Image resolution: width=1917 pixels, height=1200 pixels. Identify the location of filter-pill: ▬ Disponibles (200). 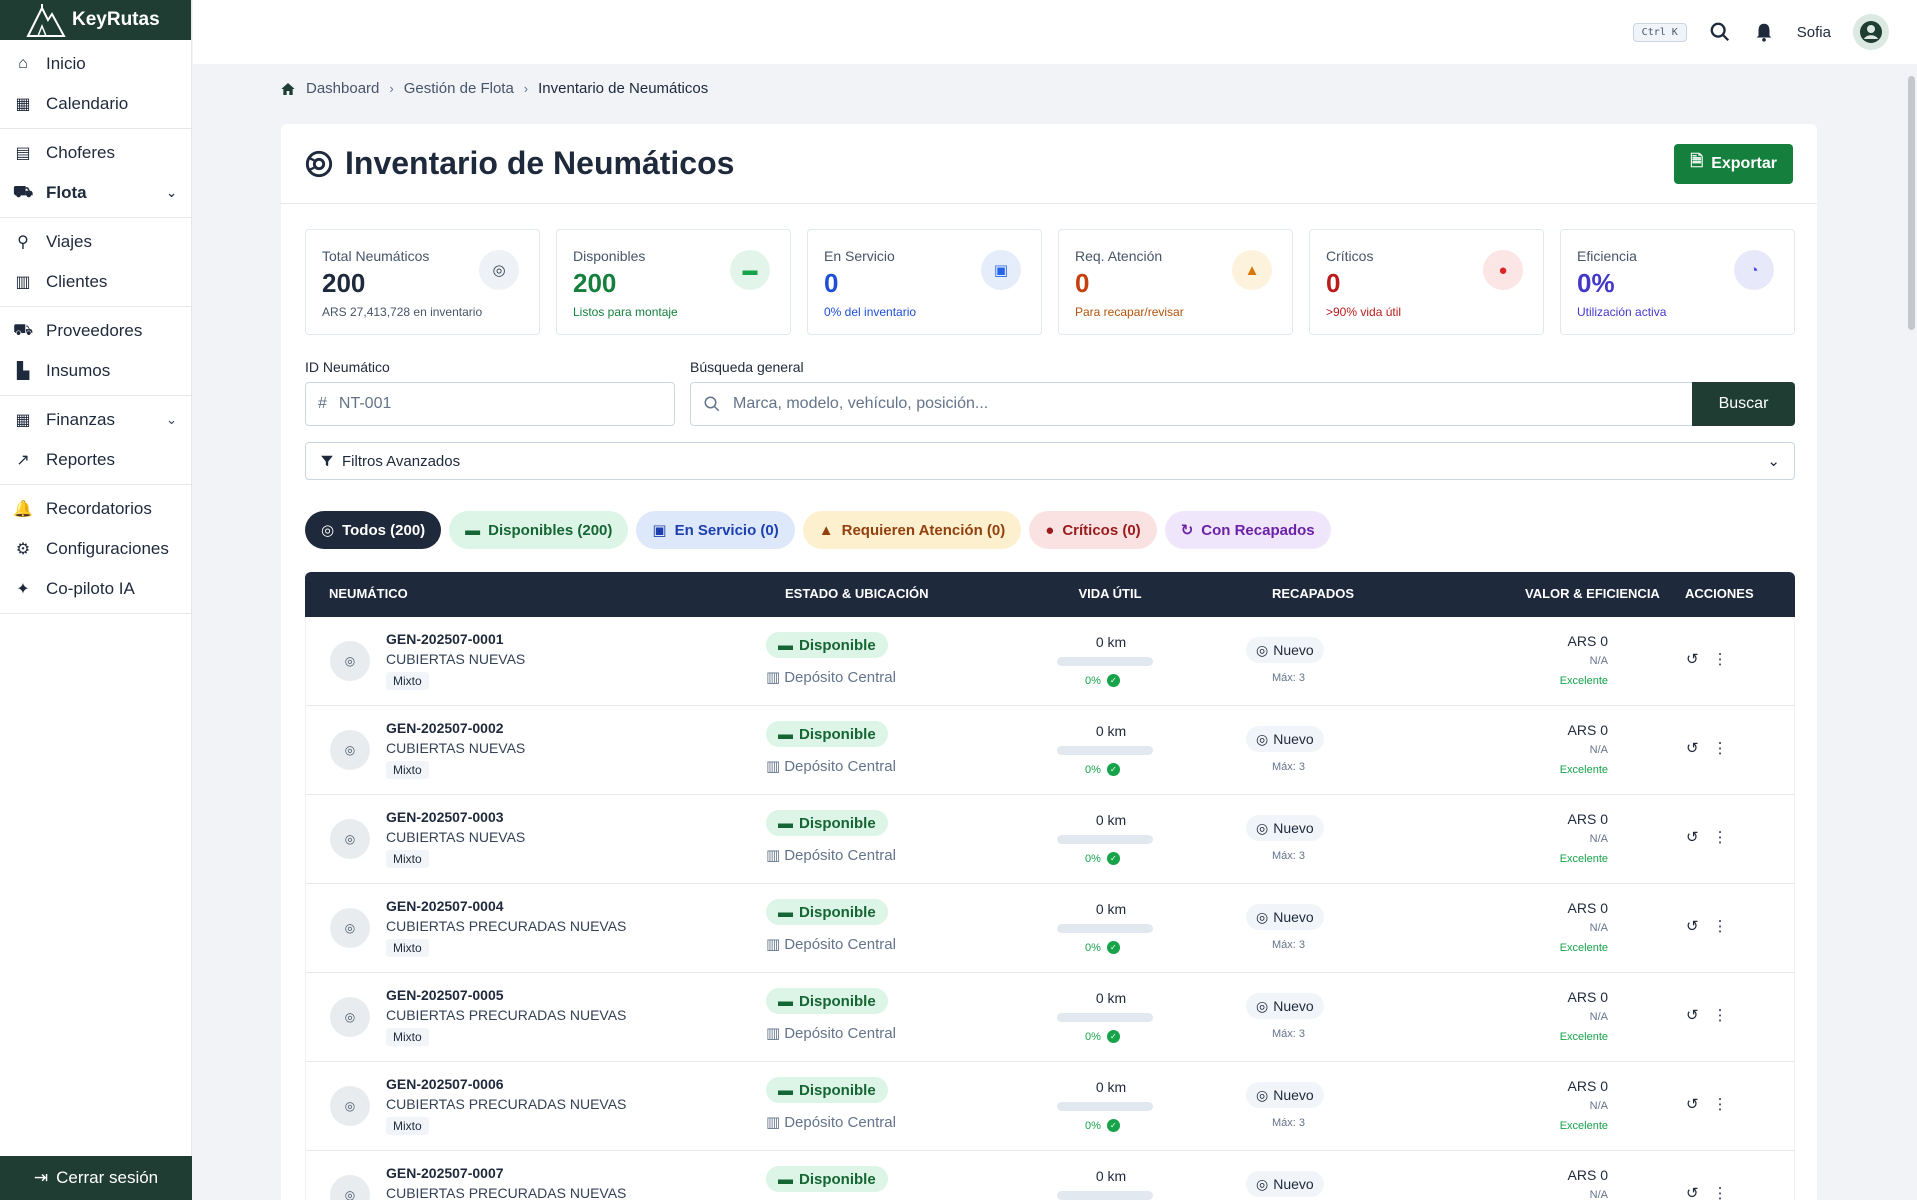
(539, 530).